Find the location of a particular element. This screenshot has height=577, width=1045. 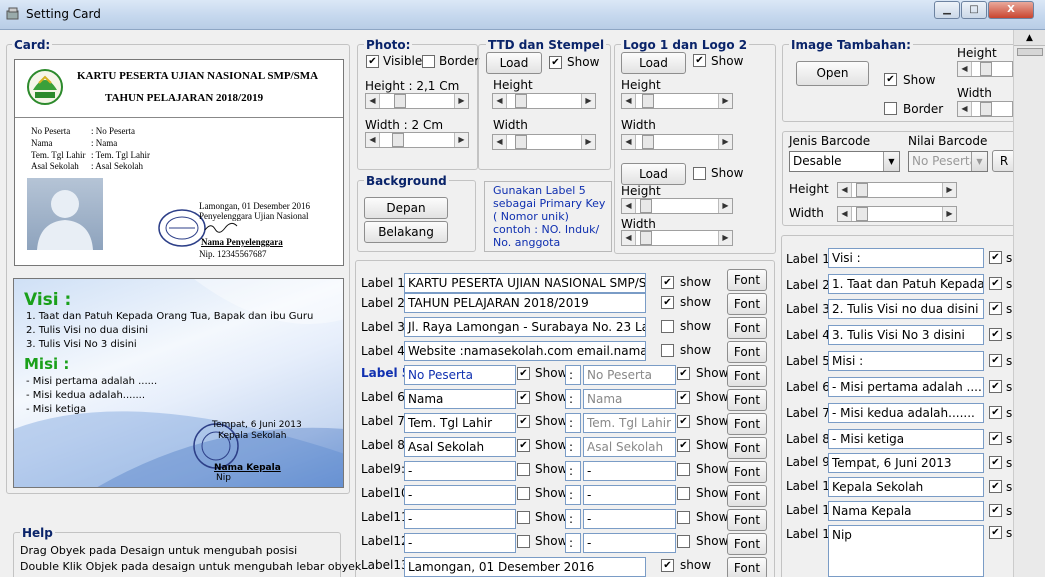

field-value: : Nama is located at coordinates (104, 143).